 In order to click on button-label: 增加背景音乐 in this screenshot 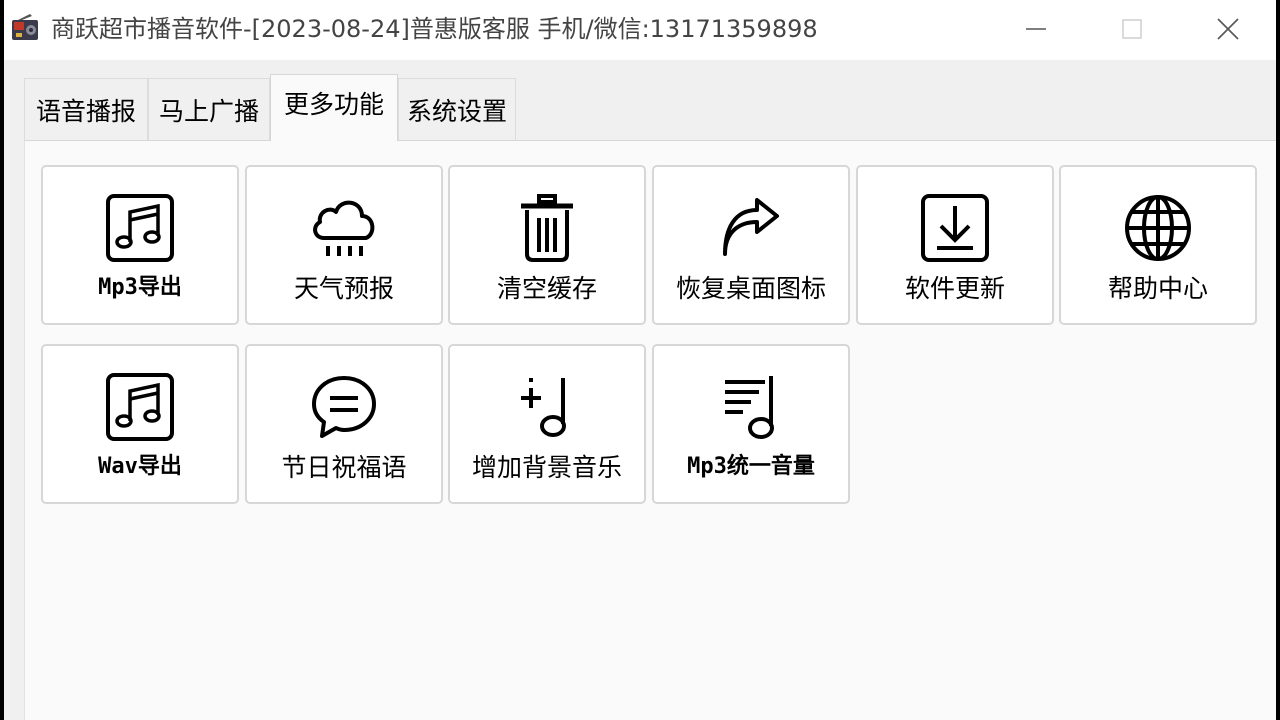, I will do `click(546, 467)`.